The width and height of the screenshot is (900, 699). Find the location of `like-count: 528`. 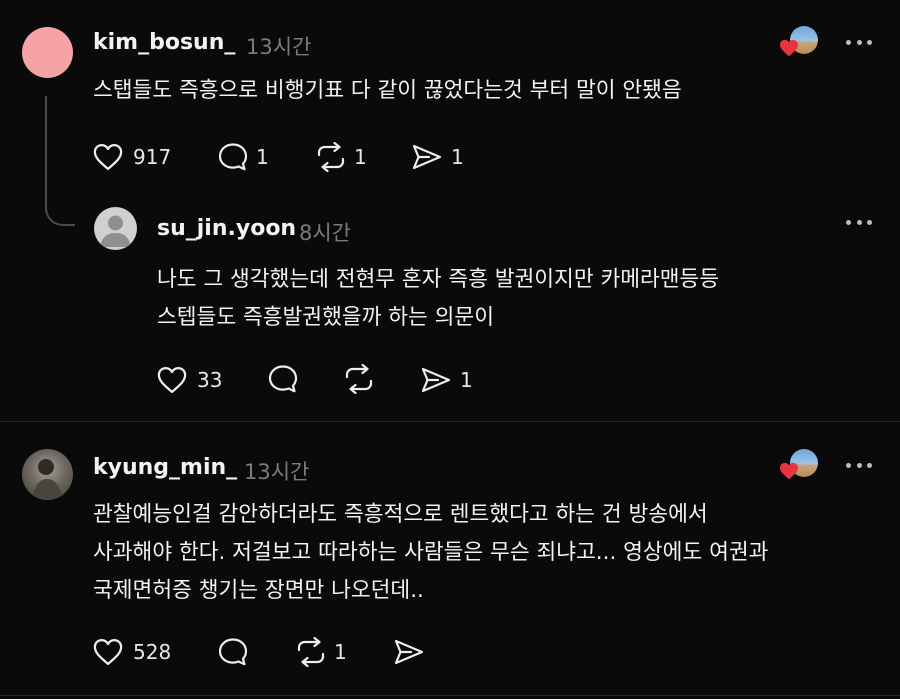

like-count: 528 is located at coordinates (152, 652).